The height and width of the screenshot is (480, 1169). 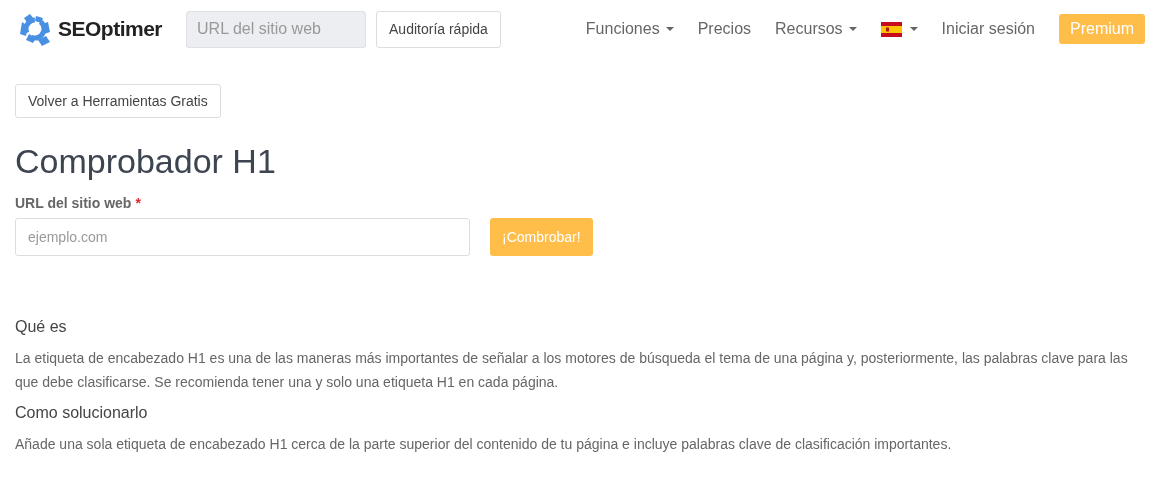 What do you see at coordinates (629, 29) in the screenshot?
I see `nav-link: Funciones` at bounding box center [629, 29].